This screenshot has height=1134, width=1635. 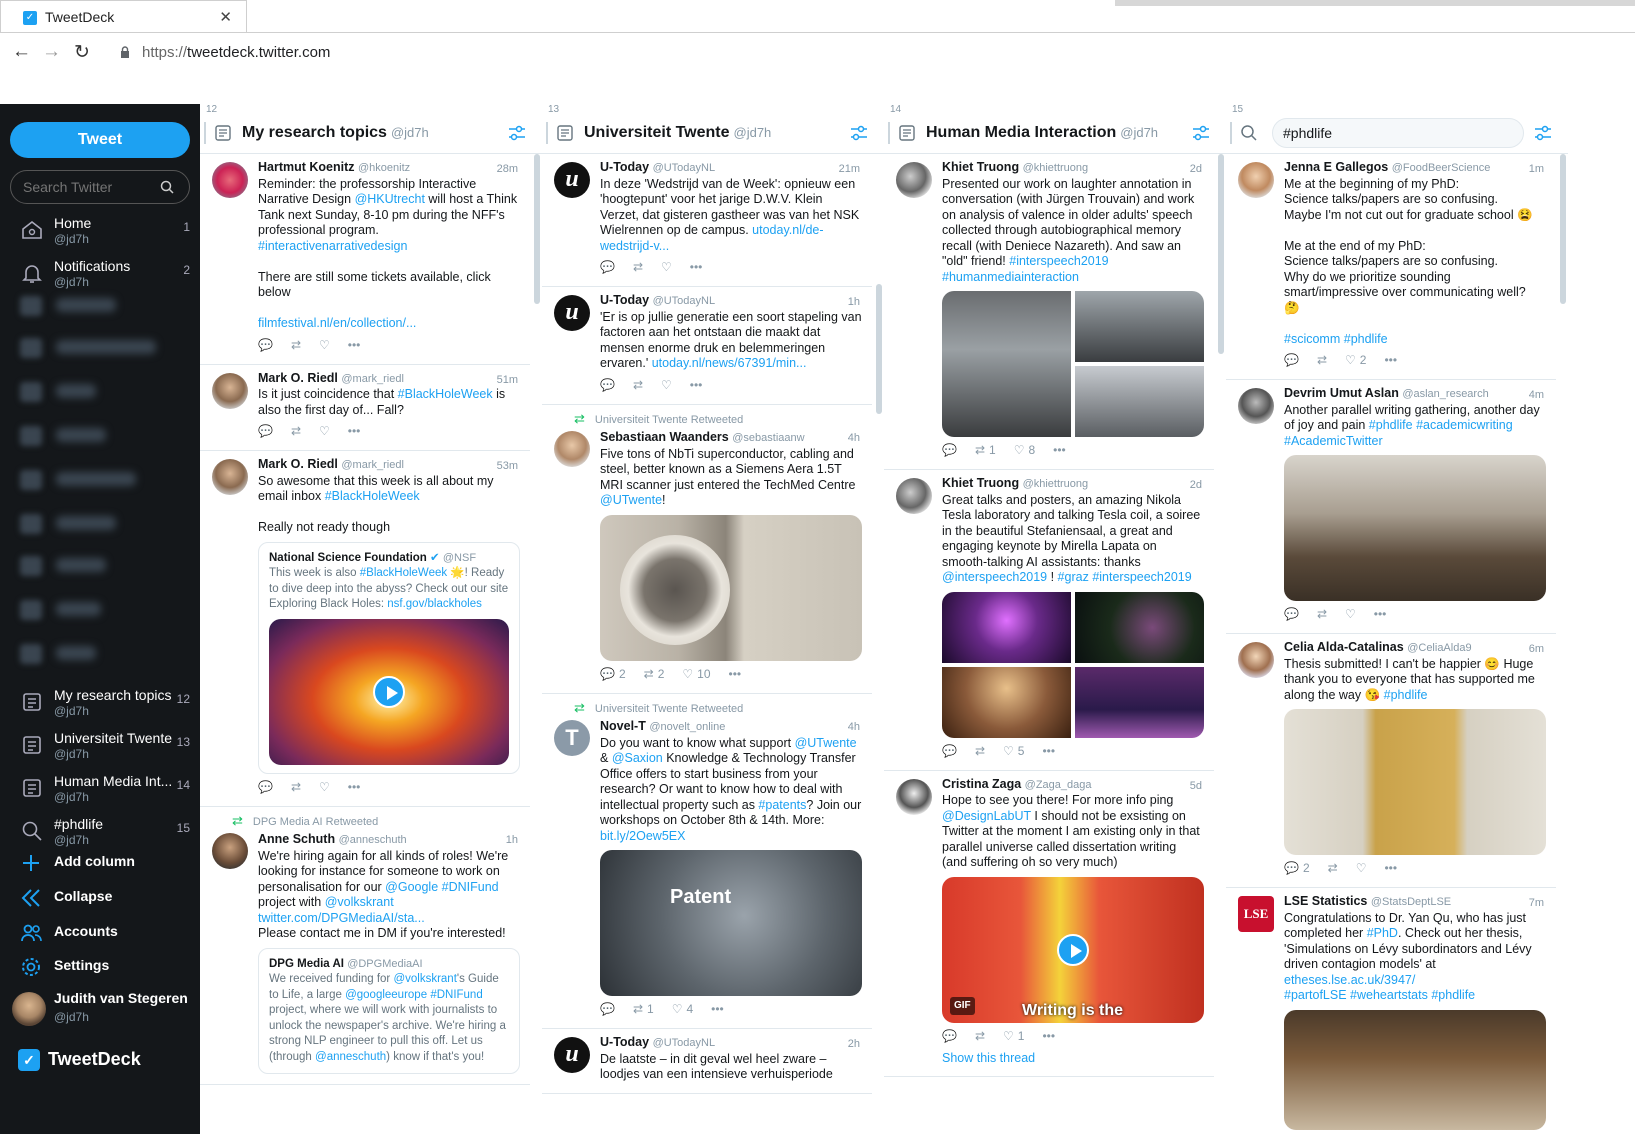 I want to click on tweet-handle: @FoodBeerScience, so click(x=1441, y=168).